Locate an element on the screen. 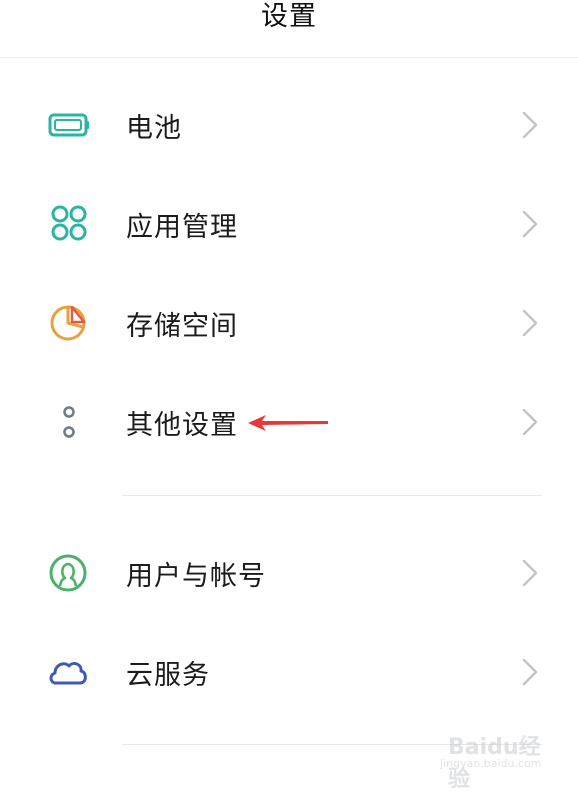 The image size is (578, 793). settings-item-storage: 存储空间 is located at coordinates (289, 323).